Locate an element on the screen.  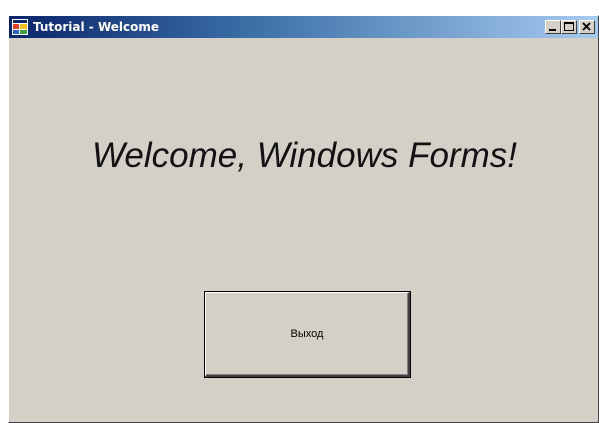
welcome-label: Welcome, Windows Forms! is located at coordinates (304, 155).